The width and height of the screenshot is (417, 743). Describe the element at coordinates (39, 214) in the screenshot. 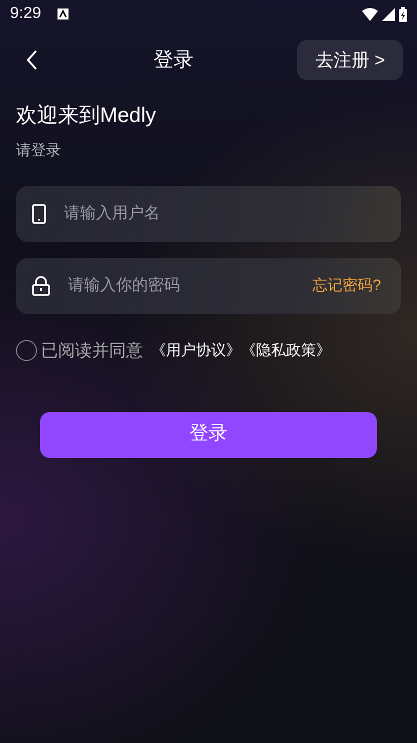

I see `phone-icon` at that location.